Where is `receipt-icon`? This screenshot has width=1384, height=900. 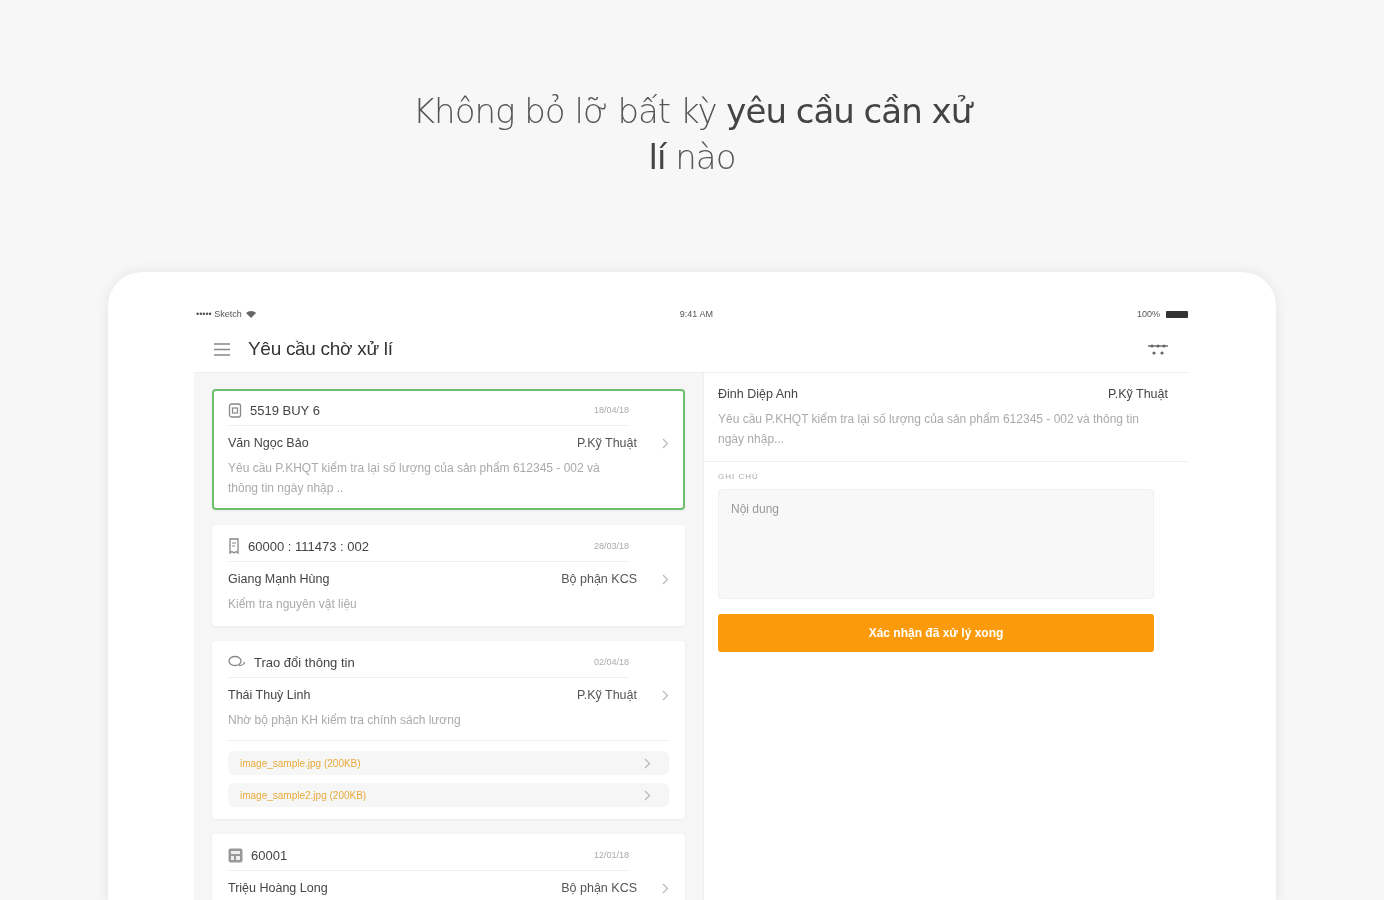 receipt-icon is located at coordinates (234, 546).